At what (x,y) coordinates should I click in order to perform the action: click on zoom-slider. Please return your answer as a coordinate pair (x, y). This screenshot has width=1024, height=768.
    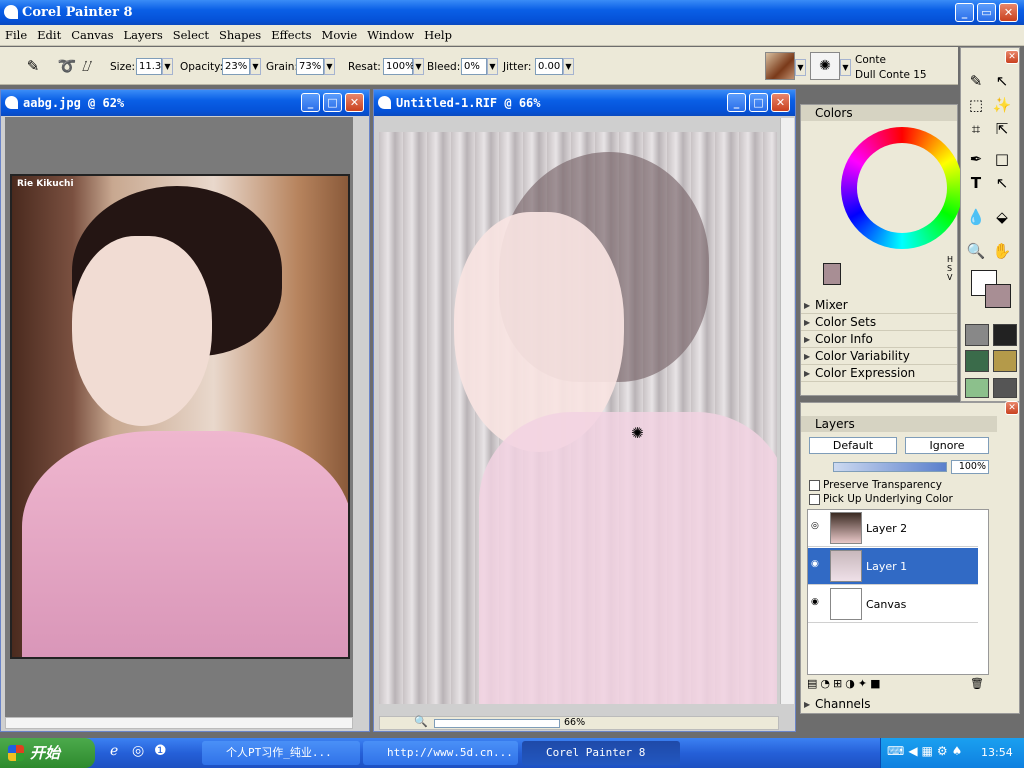
    Looking at the image, I should click on (497, 723).